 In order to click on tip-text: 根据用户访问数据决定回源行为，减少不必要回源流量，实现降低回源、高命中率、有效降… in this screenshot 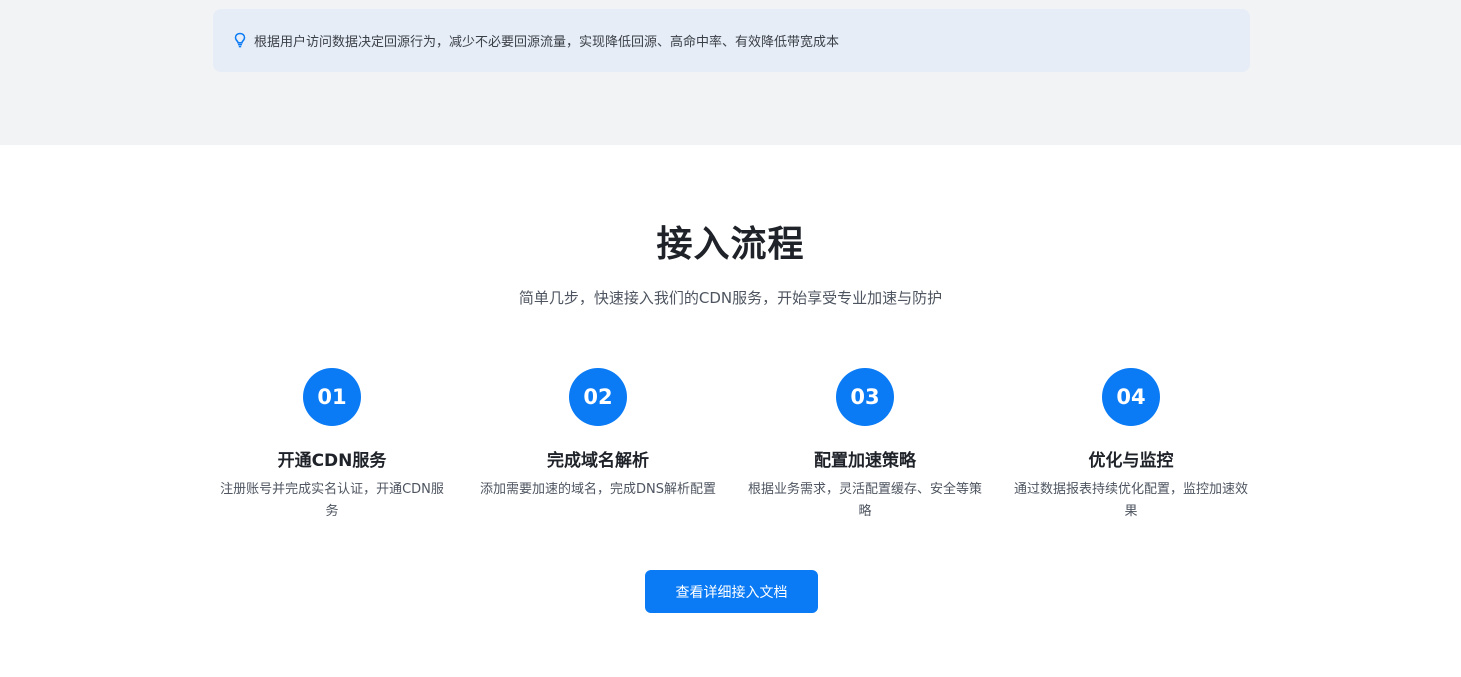, I will do `click(547, 42)`.